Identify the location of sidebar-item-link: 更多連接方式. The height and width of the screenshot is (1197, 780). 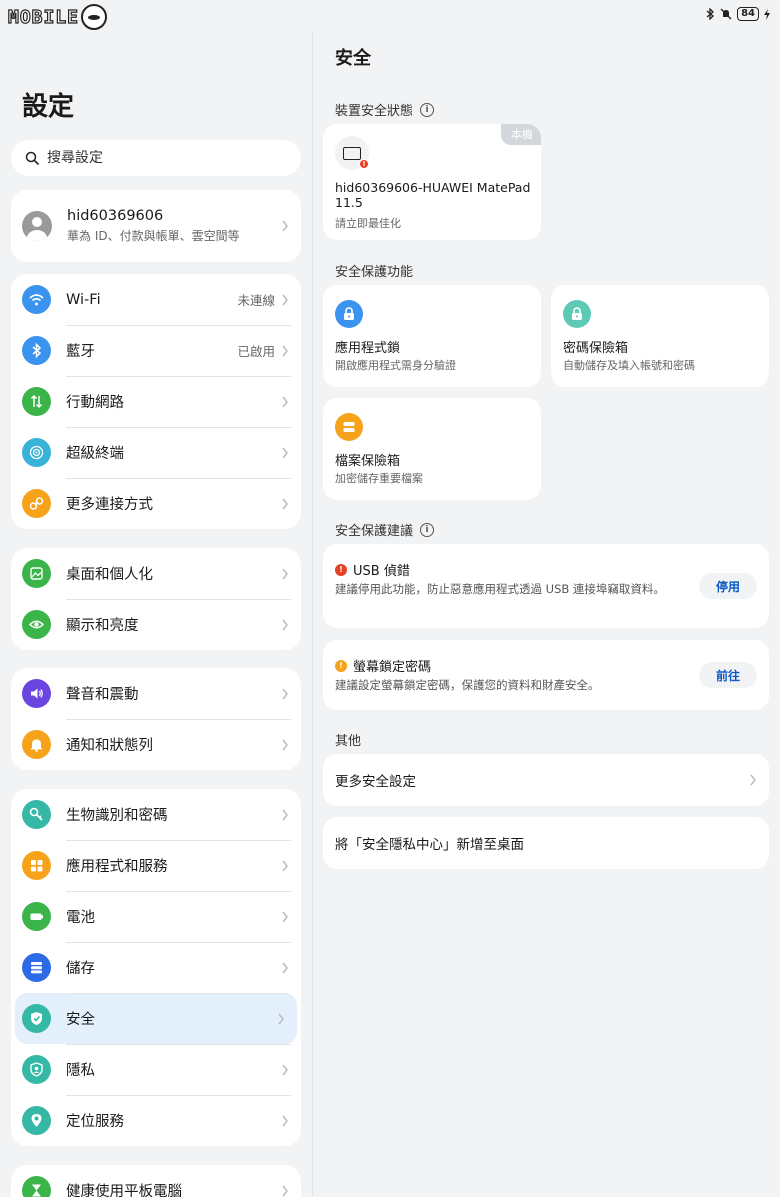
(156, 503).